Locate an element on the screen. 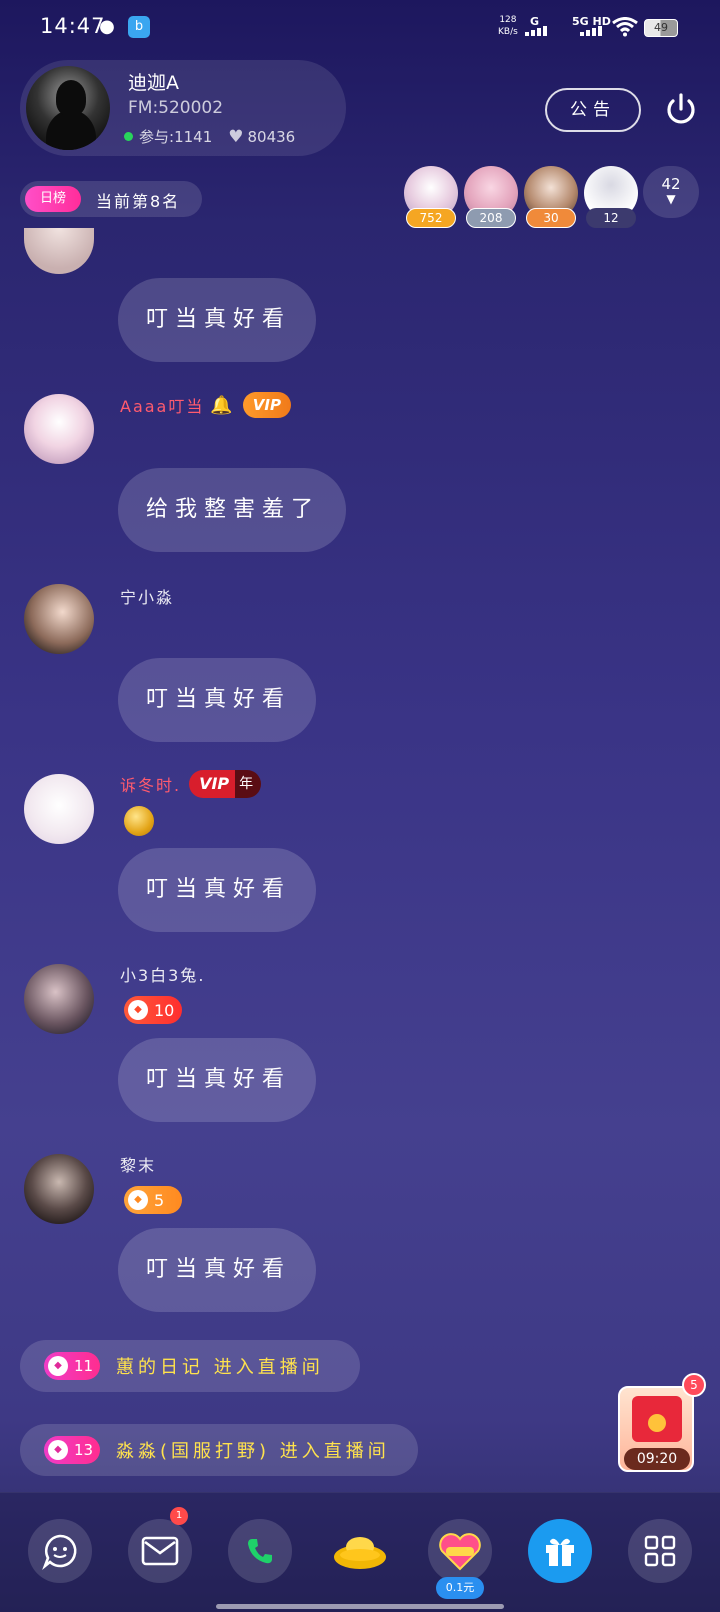  chat-button is located at coordinates (60, 1551).